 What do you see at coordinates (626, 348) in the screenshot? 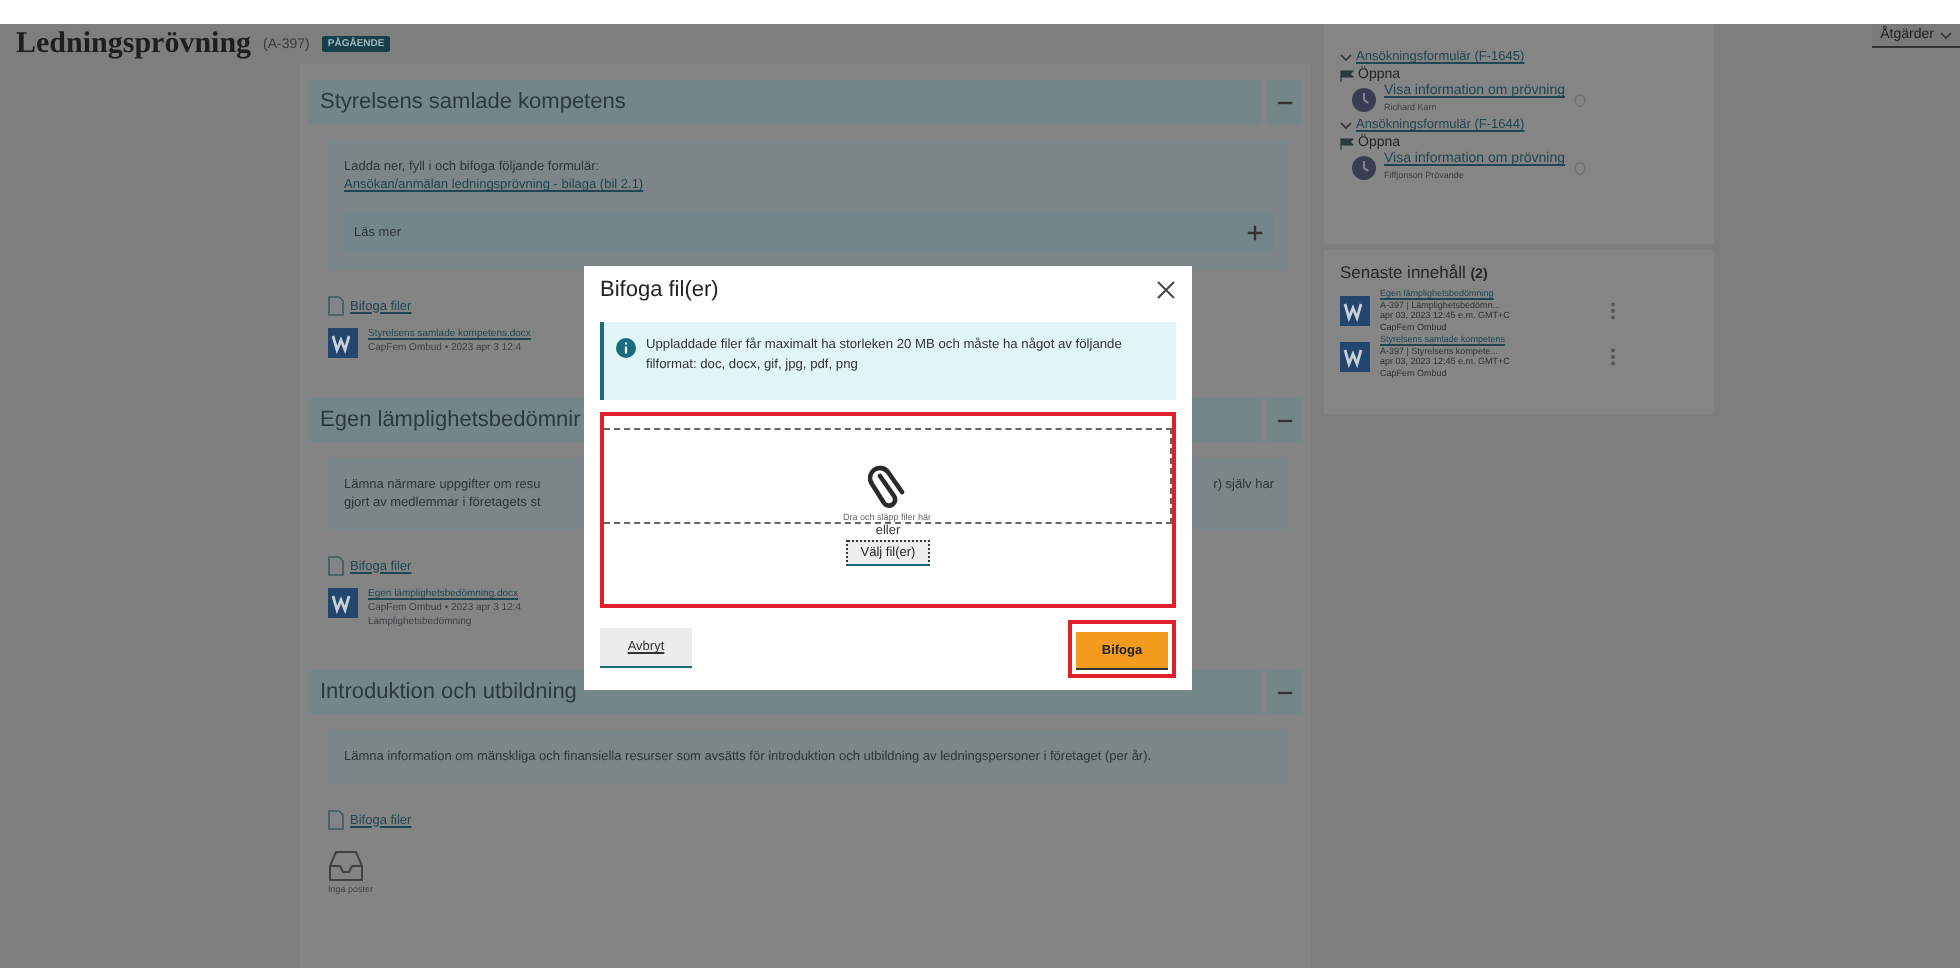
I see `info-icon` at bounding box center [626, 348].